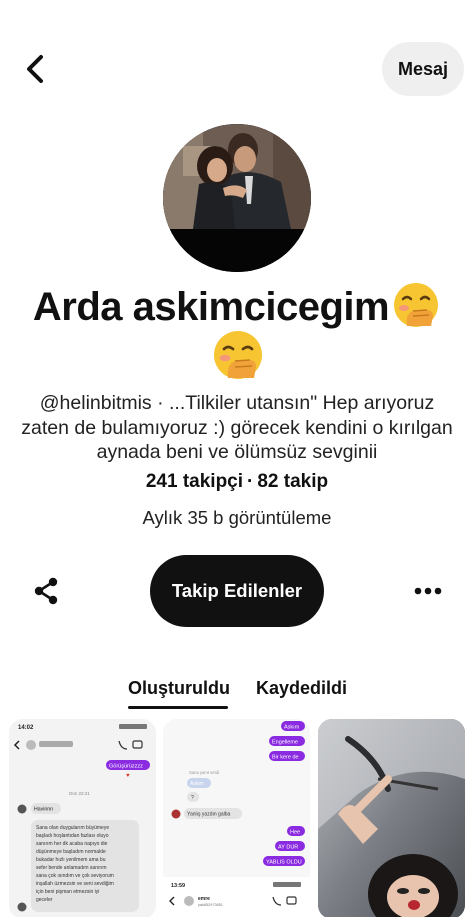 The width and height of the screenshot is (474, 917). What do you see at coordinates (192, 798) in the screenshot?
I see `incoming-message: ?` at bounding box center [192, 798].